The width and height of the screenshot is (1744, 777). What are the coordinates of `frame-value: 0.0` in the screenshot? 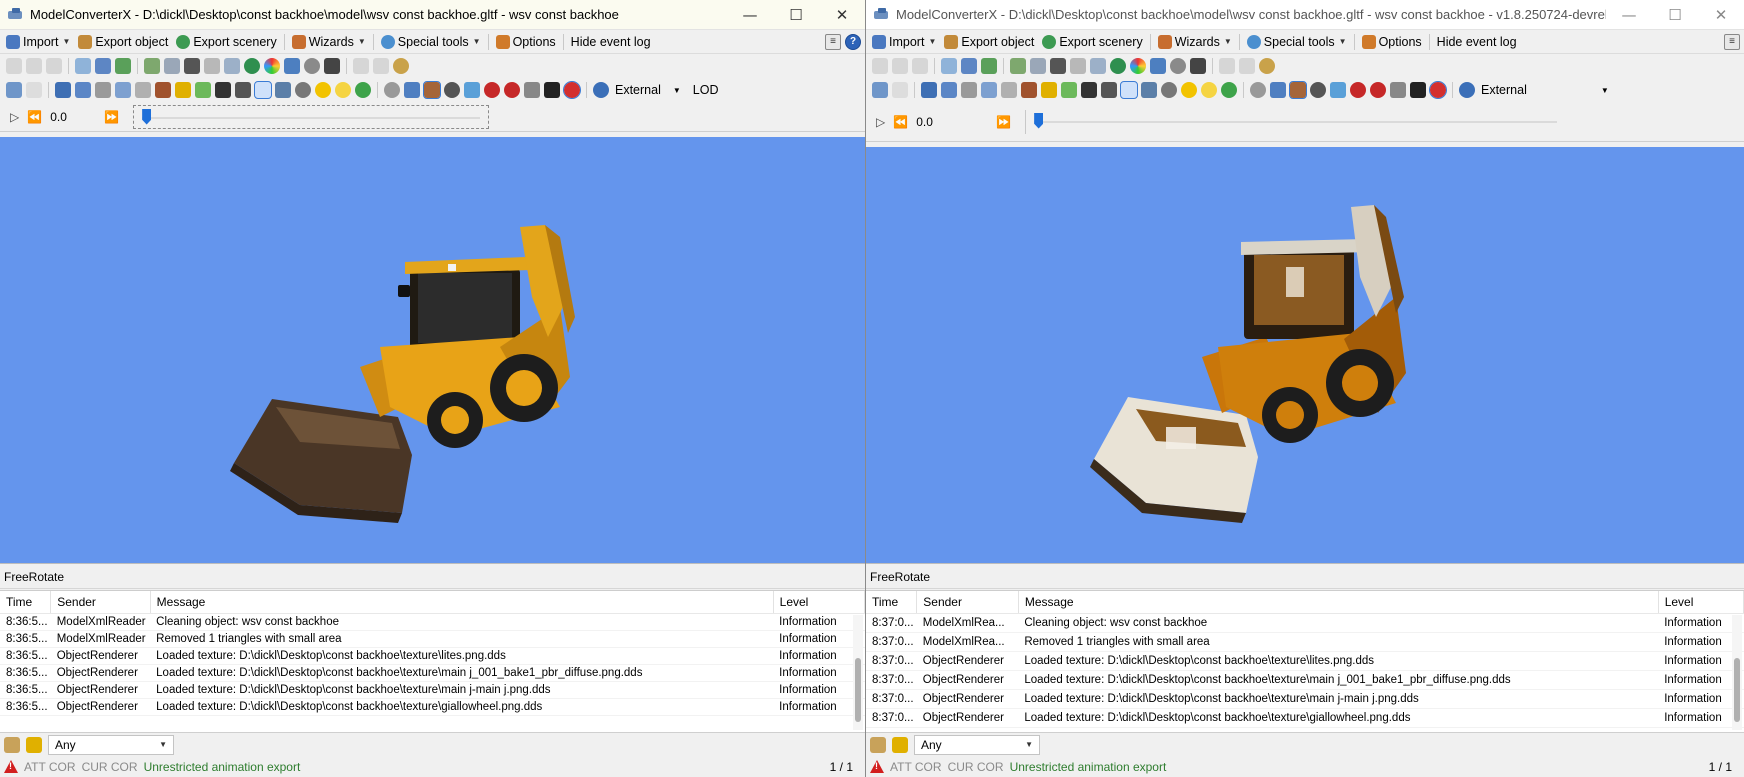 It's located at (73, 117).